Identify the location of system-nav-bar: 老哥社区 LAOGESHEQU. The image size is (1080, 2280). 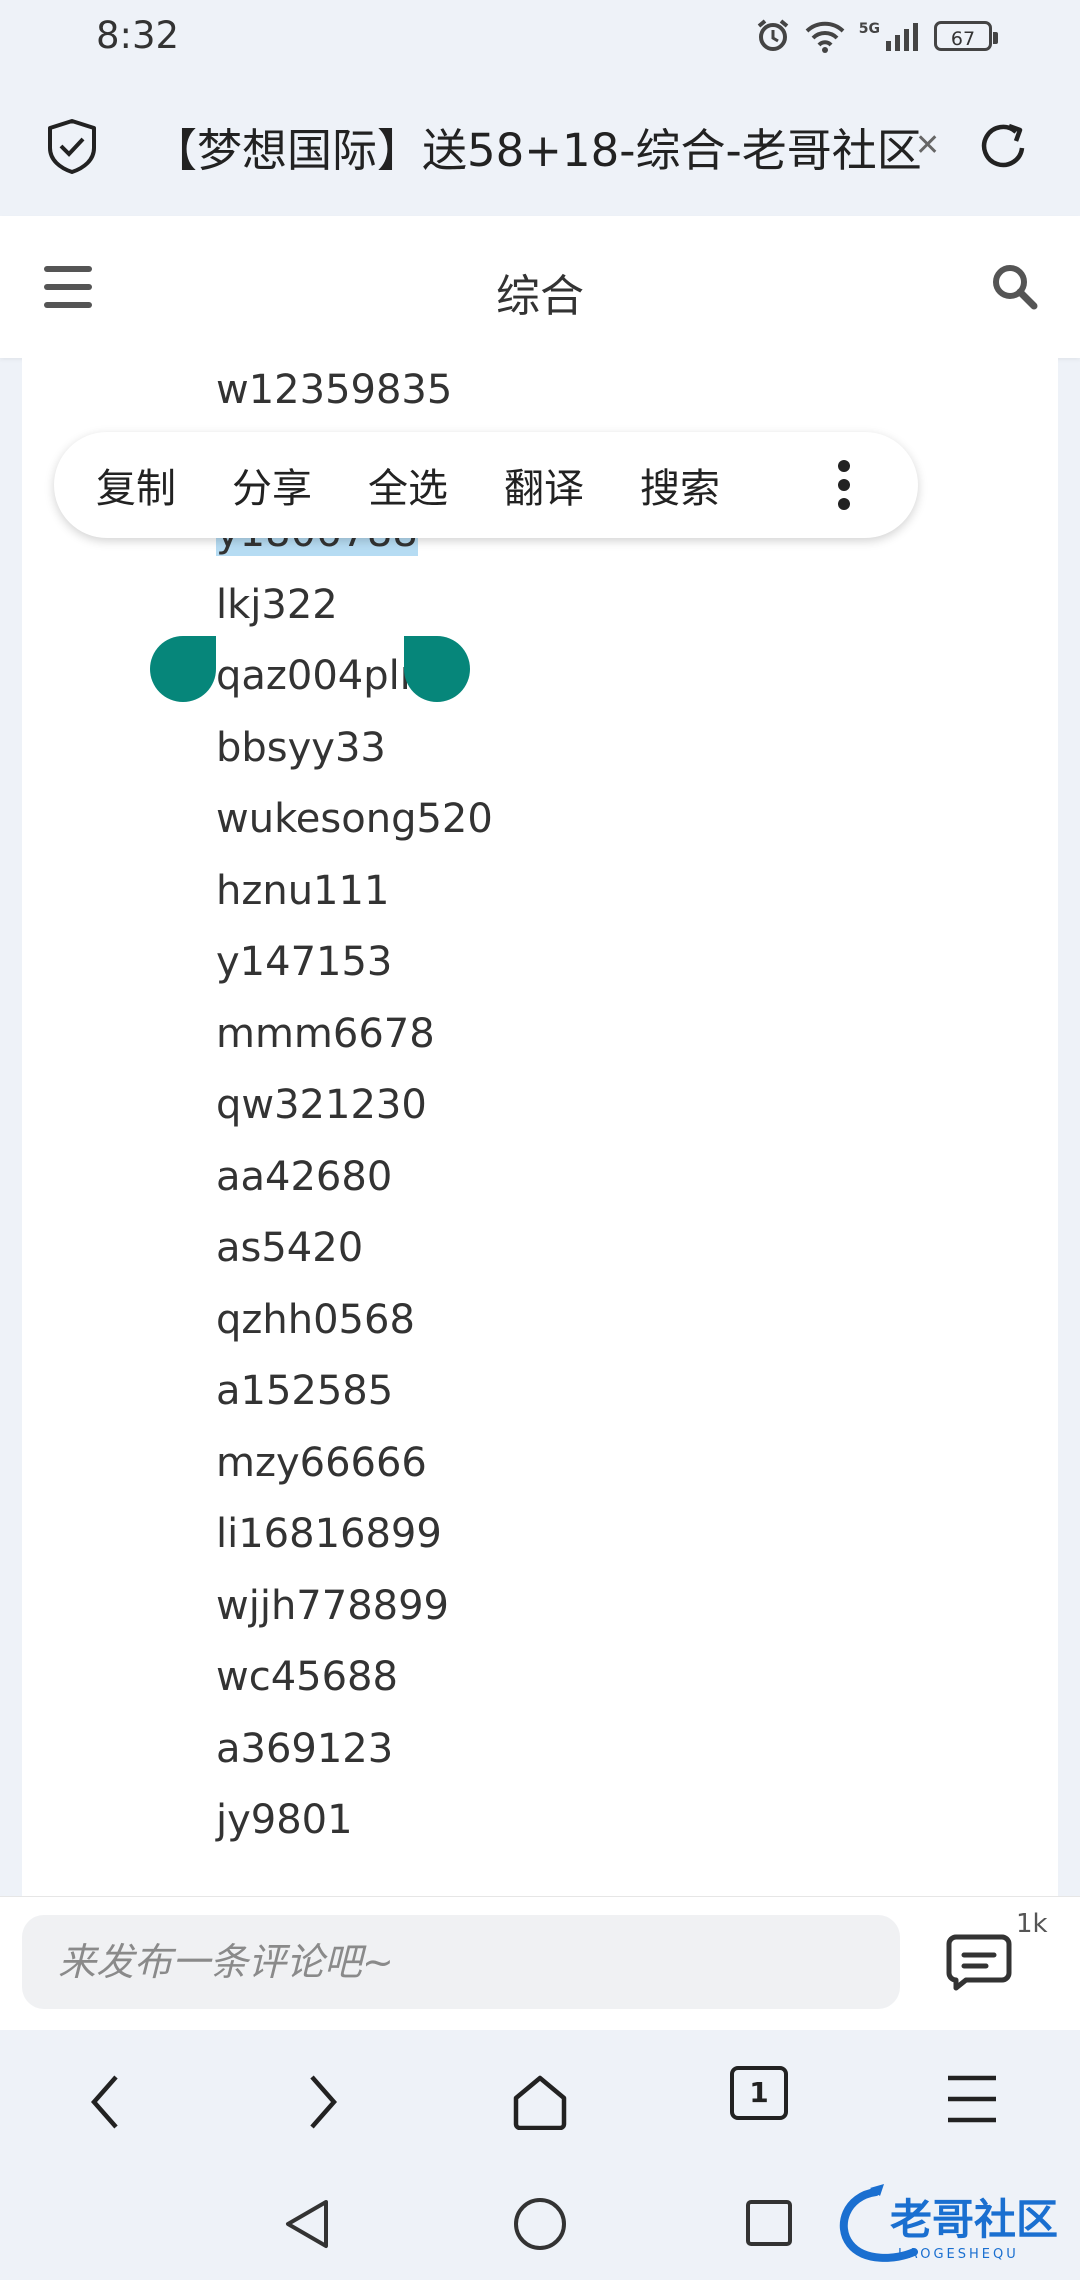
(540, 2227).